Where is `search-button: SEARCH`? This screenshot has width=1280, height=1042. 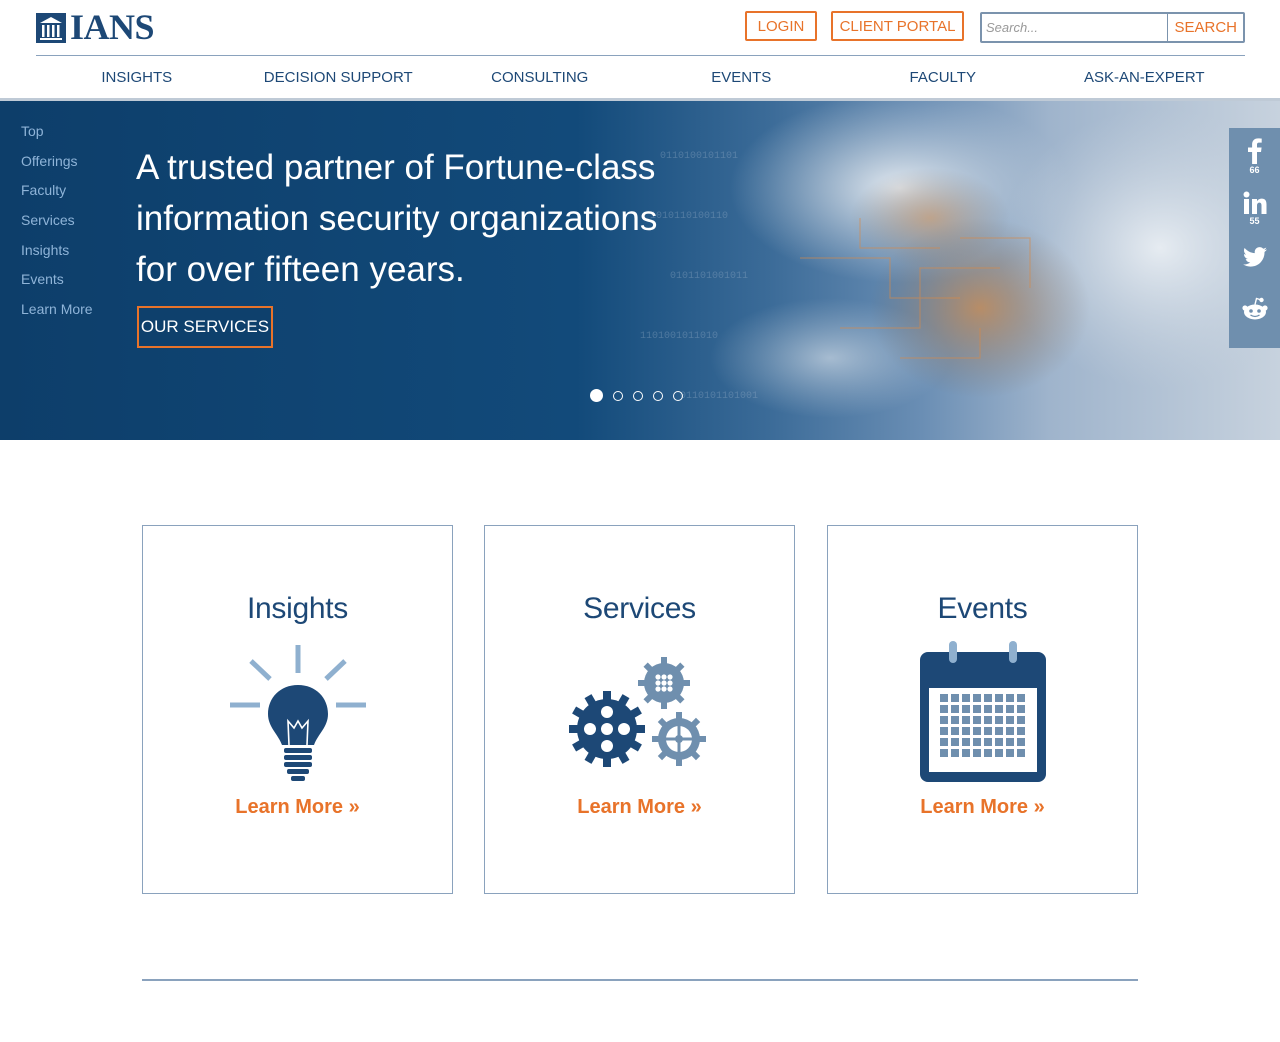
search-button: SEARCH is located at coordinates (1205, 27).